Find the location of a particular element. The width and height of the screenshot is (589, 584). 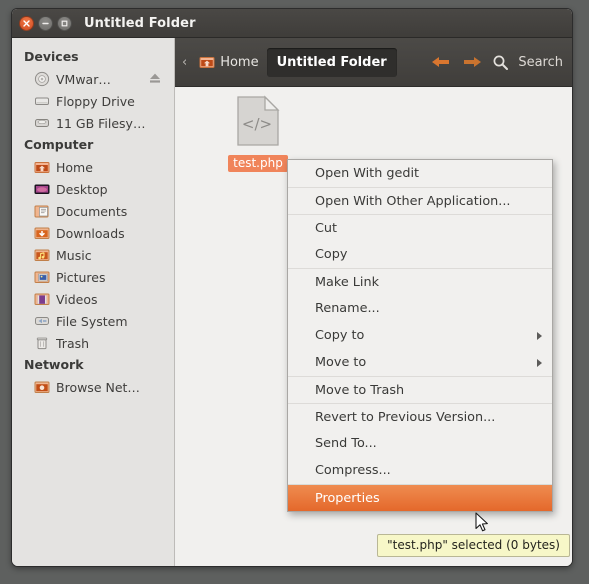

sidebar-item-documents: Documents is located at coordinates (93, 211).